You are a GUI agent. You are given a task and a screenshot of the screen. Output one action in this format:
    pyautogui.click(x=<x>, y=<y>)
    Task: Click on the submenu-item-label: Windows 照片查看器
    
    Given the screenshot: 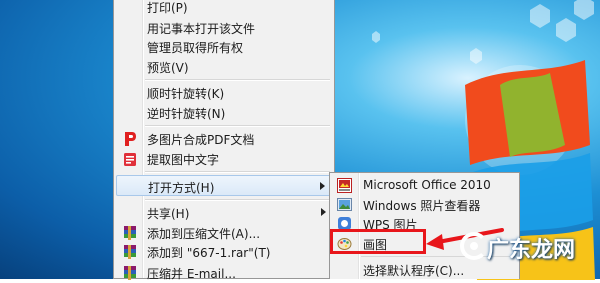 What is the action you would take?
    pyautogui.click(x=422, y=206)
    